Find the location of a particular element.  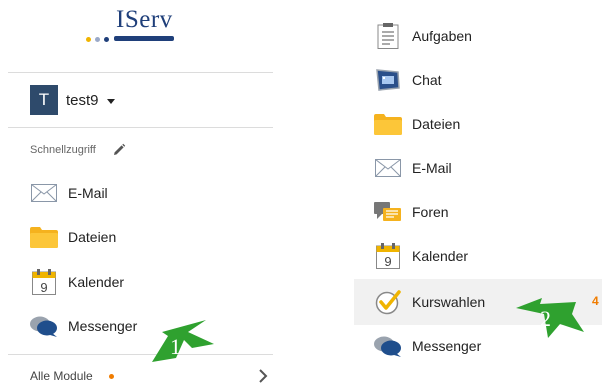

quick-access-label: Schnellzugriff is located at coordinates (63, 150).